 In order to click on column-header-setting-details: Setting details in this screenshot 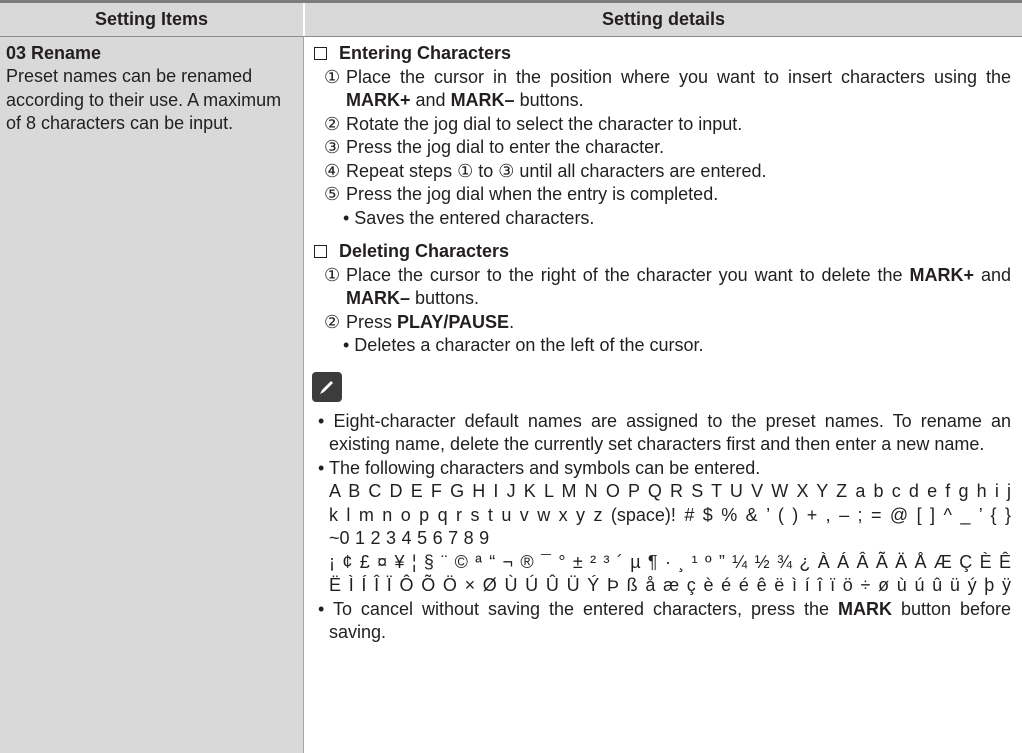, I will do `click(663, 19)`.